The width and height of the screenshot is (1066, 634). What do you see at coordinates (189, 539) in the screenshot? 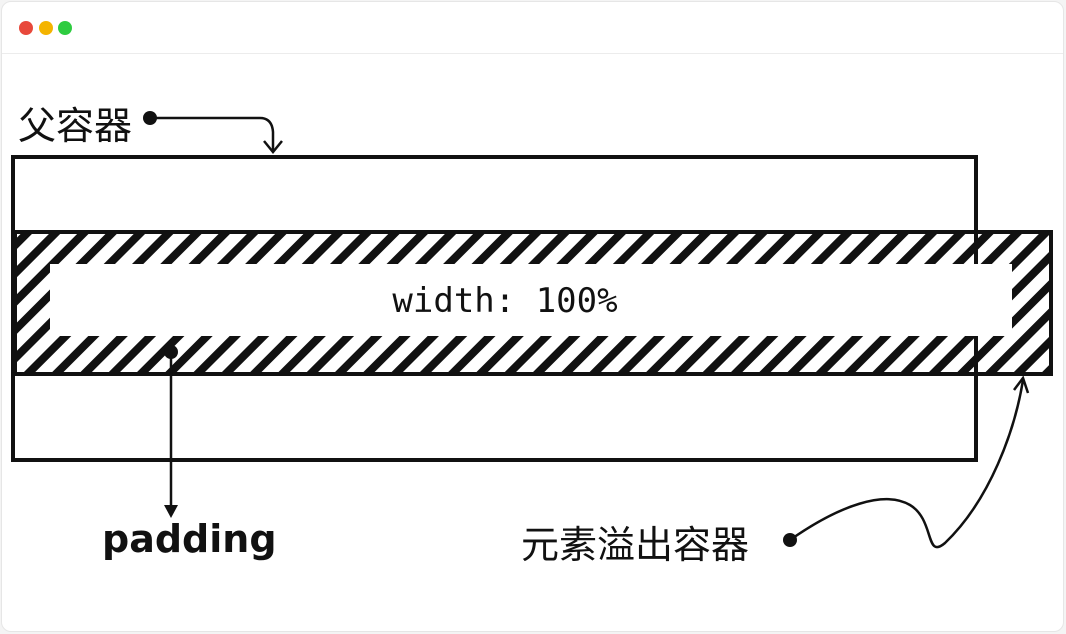
I see `padding-label: padding` at bounding box center [189, 539].